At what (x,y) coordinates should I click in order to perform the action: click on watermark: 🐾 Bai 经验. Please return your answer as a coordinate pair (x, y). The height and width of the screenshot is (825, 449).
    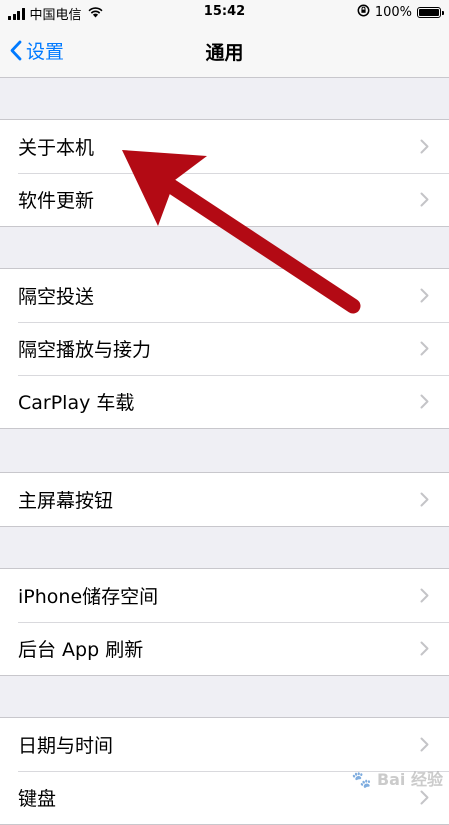
    Looking at the image, I should click on (397, 778).